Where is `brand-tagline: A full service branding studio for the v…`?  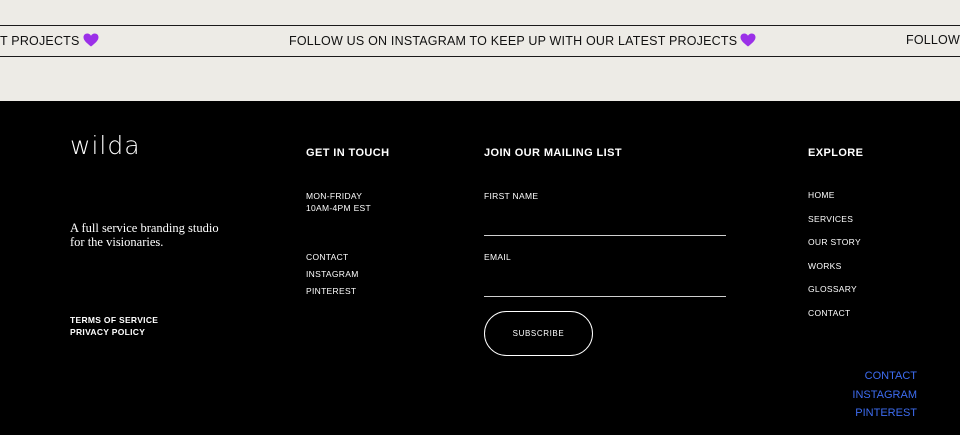 brand-tagline: A full service branding studio for the v… is located at coordinates (144, 235).